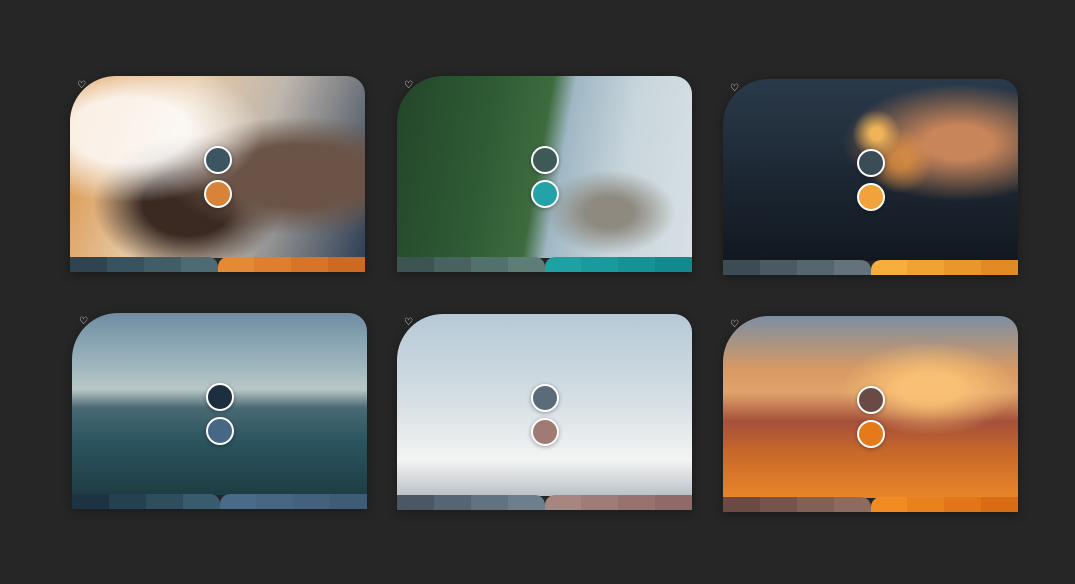 The width and height of the screenshot is (1075, 584). I want to click on card-sparkler, so click(870, 177).